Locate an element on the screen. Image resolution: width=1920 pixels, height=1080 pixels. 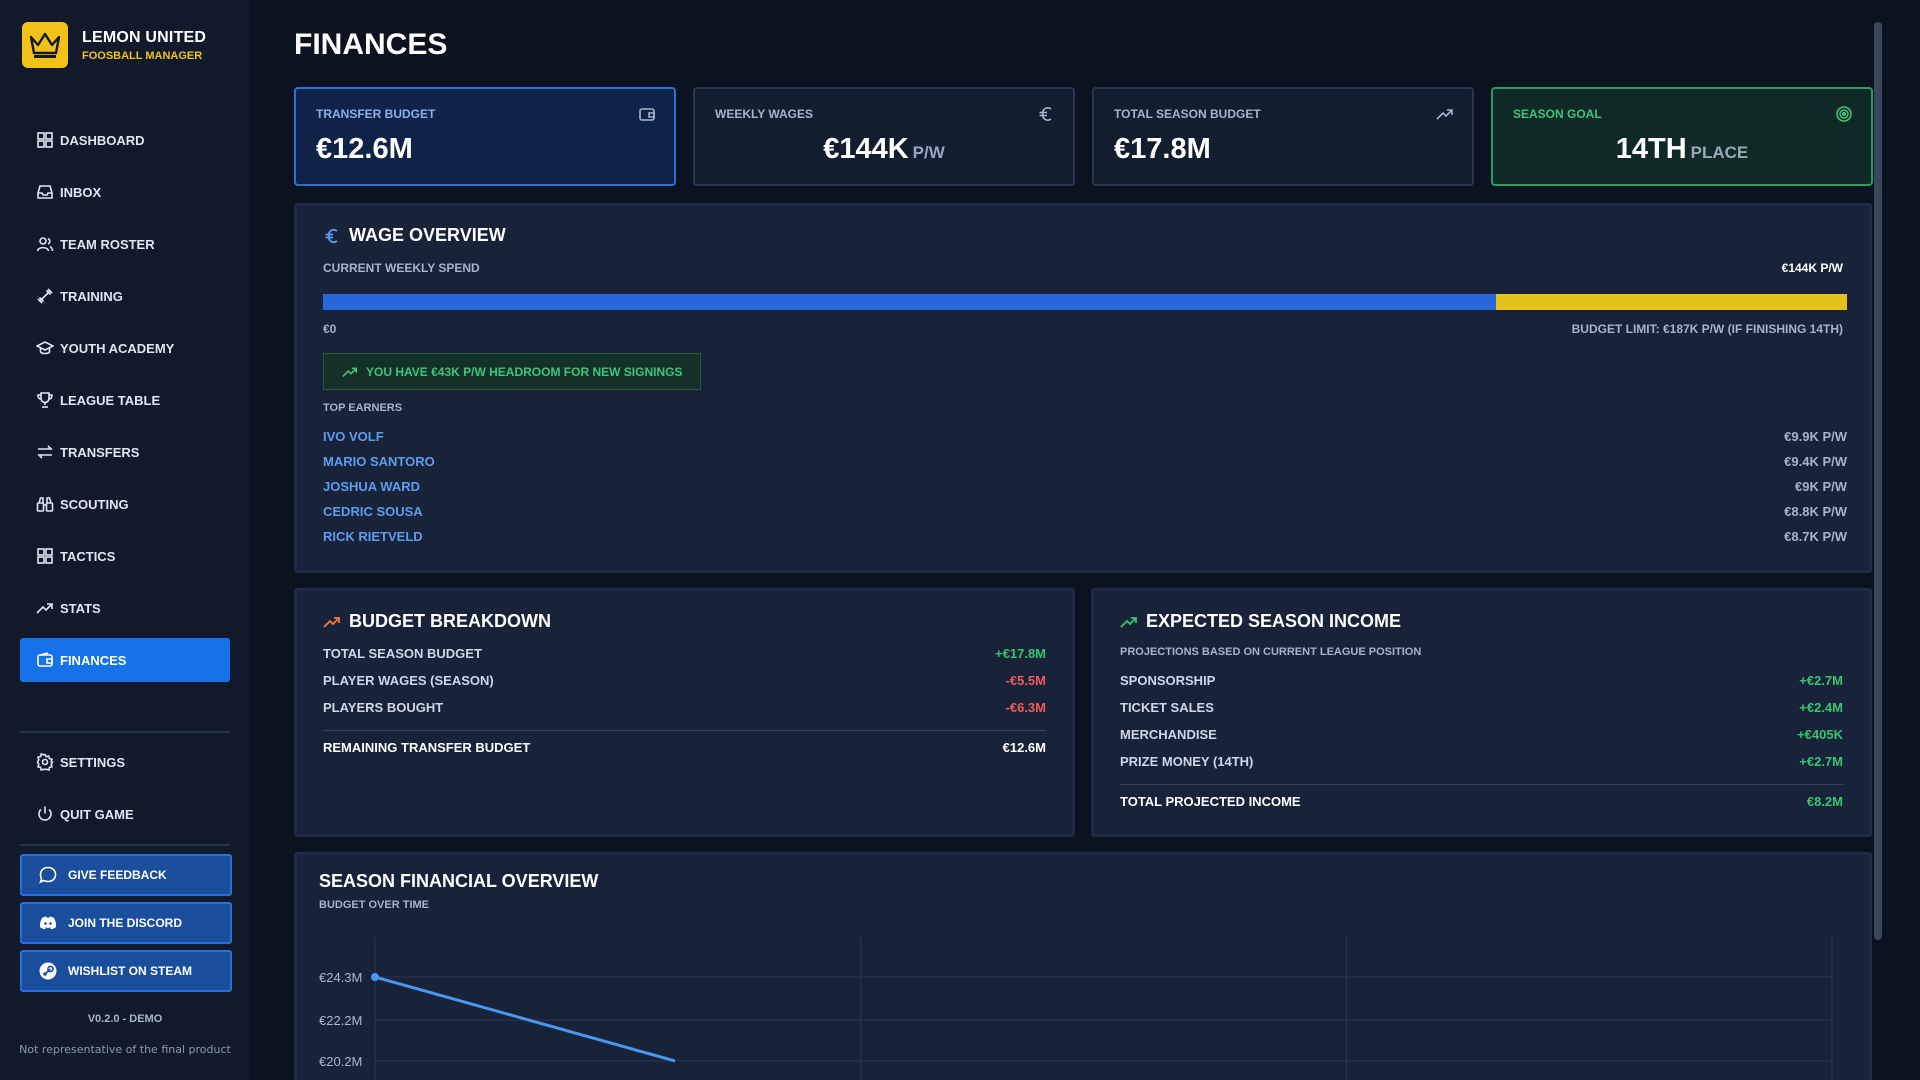
euro-icon is located at coordinates (331, 235).